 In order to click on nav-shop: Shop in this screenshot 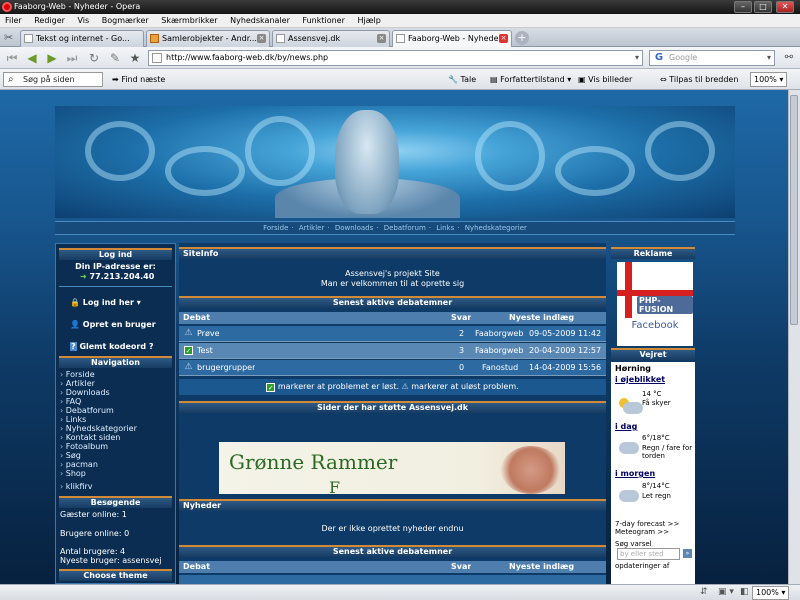, I will do `click(73, 473)`.